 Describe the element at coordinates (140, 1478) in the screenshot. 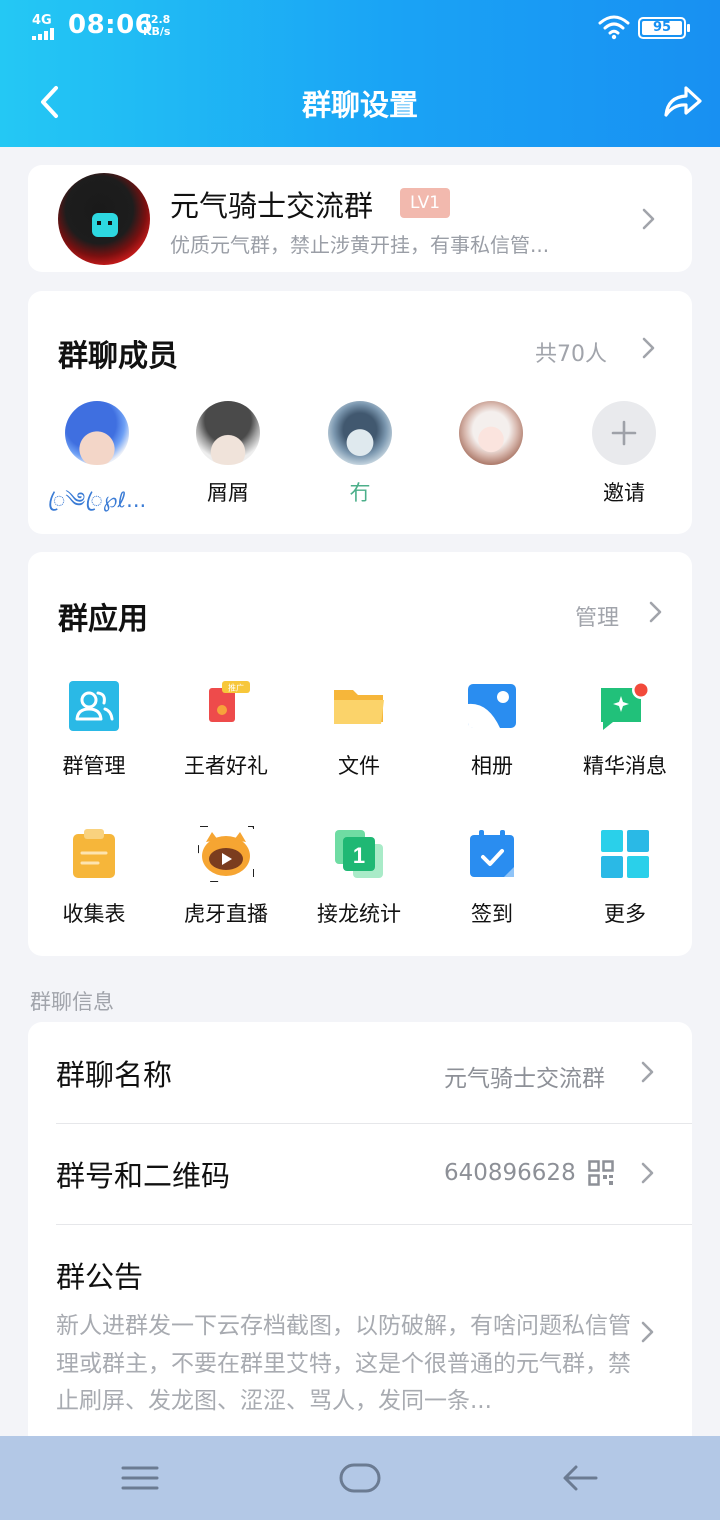

I see `menu-icon` at that location.